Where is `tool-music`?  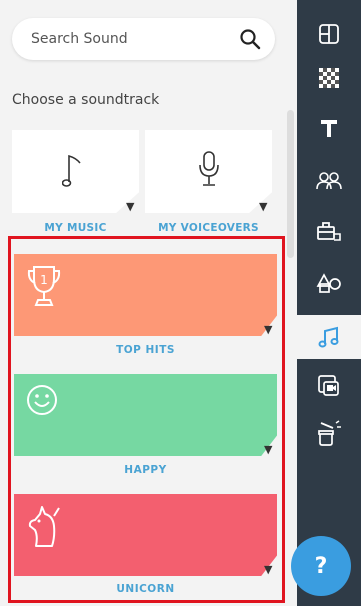
tool-music is located at coordinates (329, 337).